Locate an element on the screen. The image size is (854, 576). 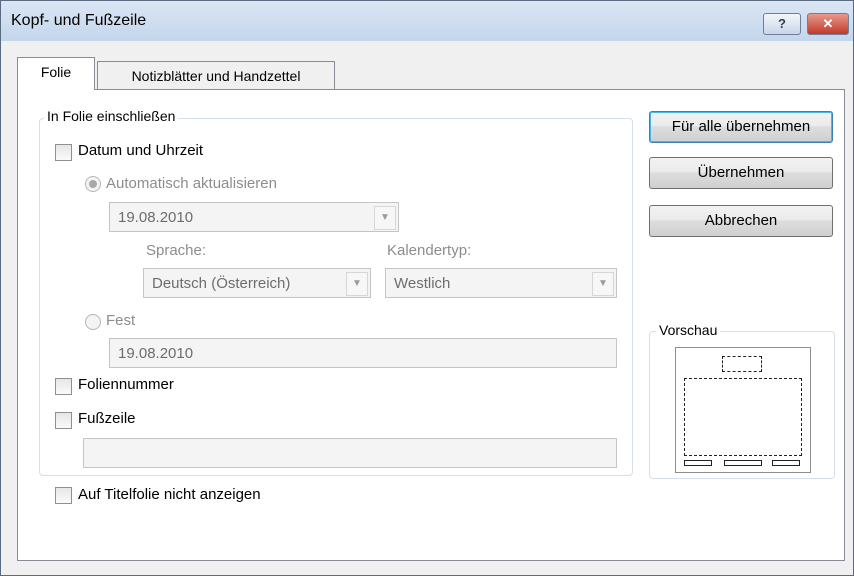
language-label: Sprache: is located at coordinates (176, 250).